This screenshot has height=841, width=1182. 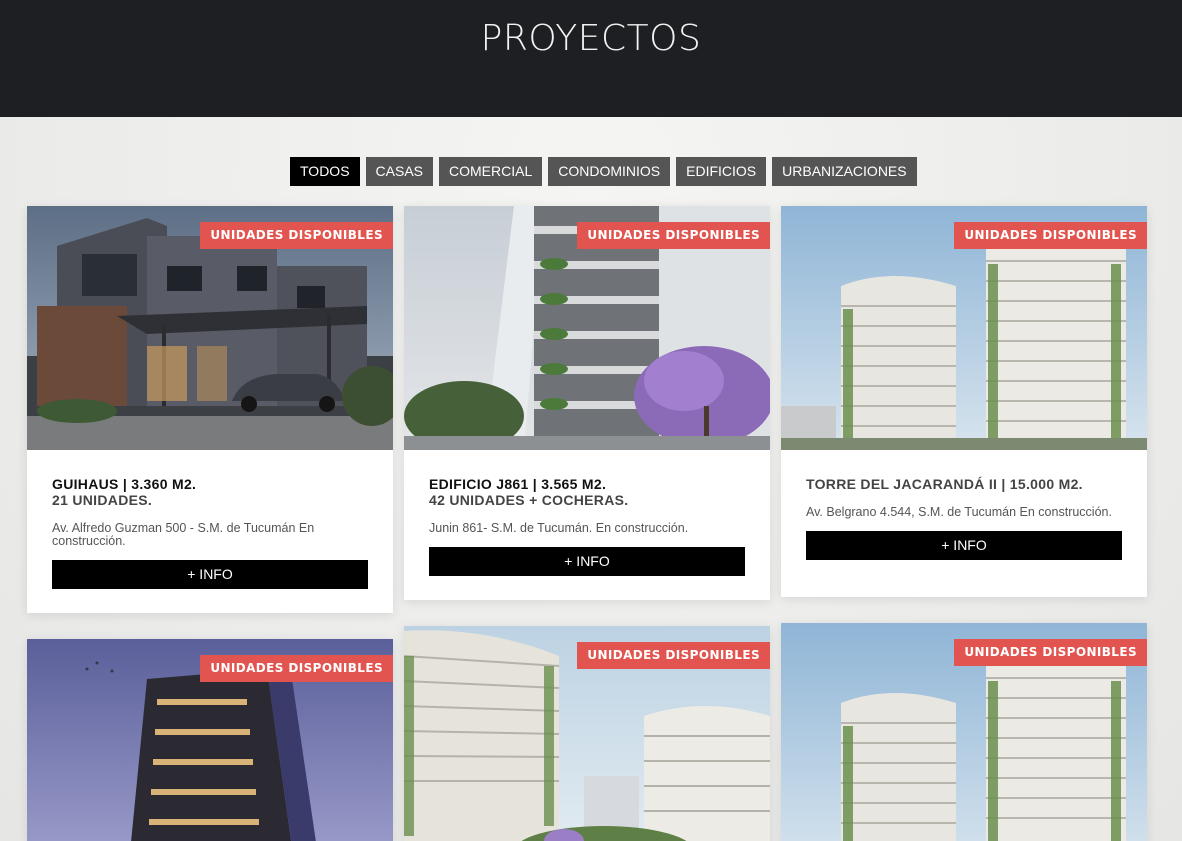 I want to click on page-header: PROYECTOS, so click(x=591, y=58).